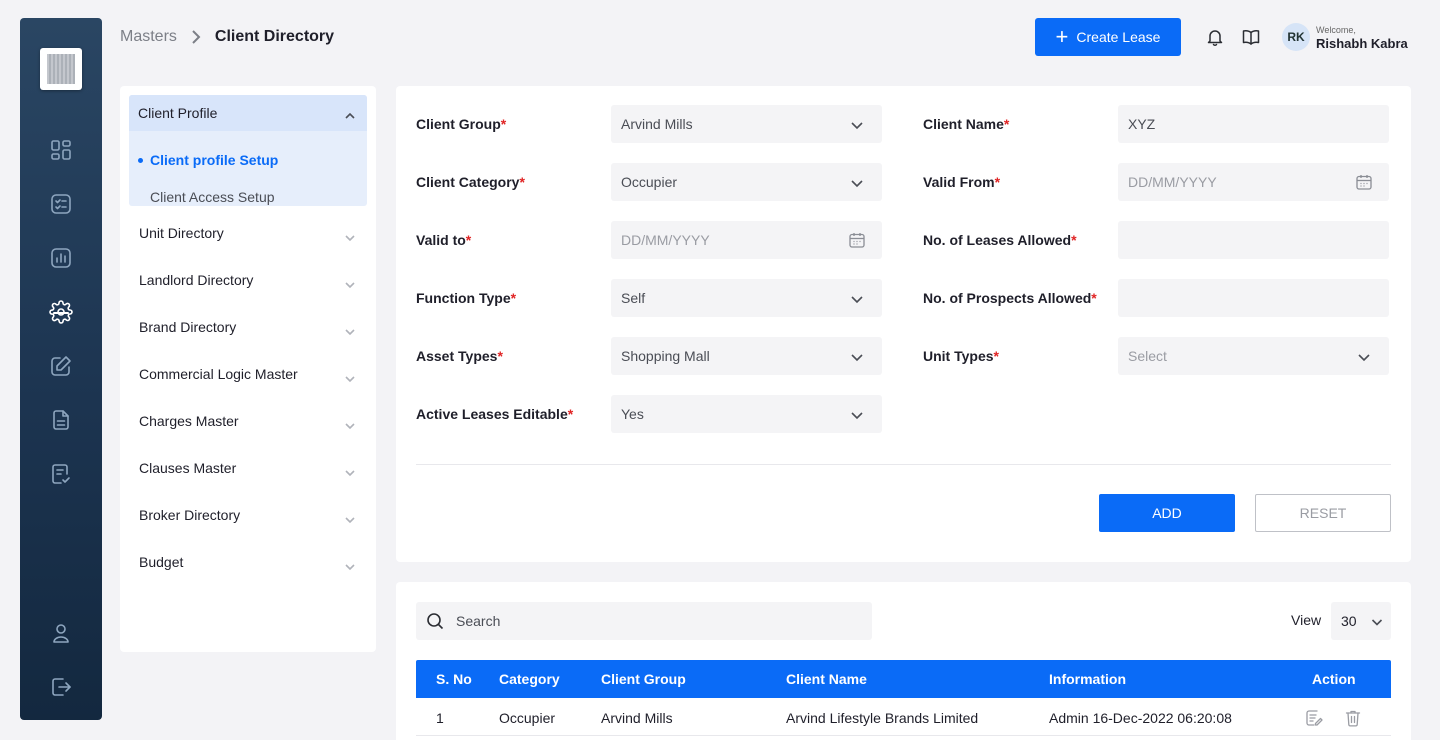 The height and width of the screenshot is (740, 1440). What do you see at coordinates (1349, 621) in the screenshot?
I see `page-size-value: 30` at bounding box center [1349, 621].